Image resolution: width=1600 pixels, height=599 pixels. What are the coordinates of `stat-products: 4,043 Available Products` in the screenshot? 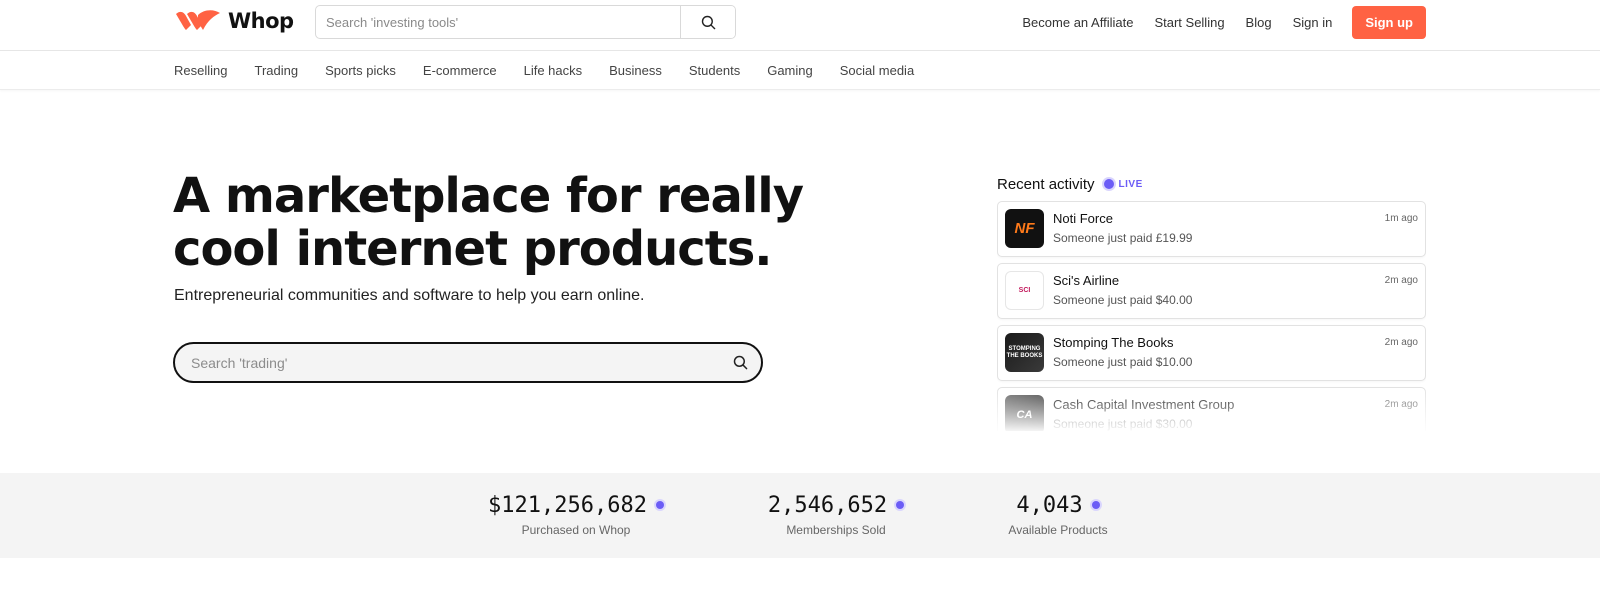 It's located at (1058, 514).